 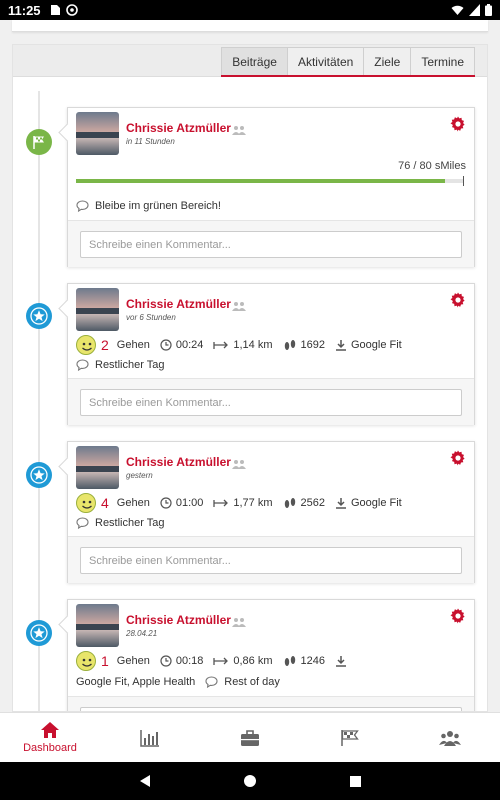 I want to click on activity-stats: 1 Gehen 00:18 0,86 km 1246, so click(x=271, y=661).